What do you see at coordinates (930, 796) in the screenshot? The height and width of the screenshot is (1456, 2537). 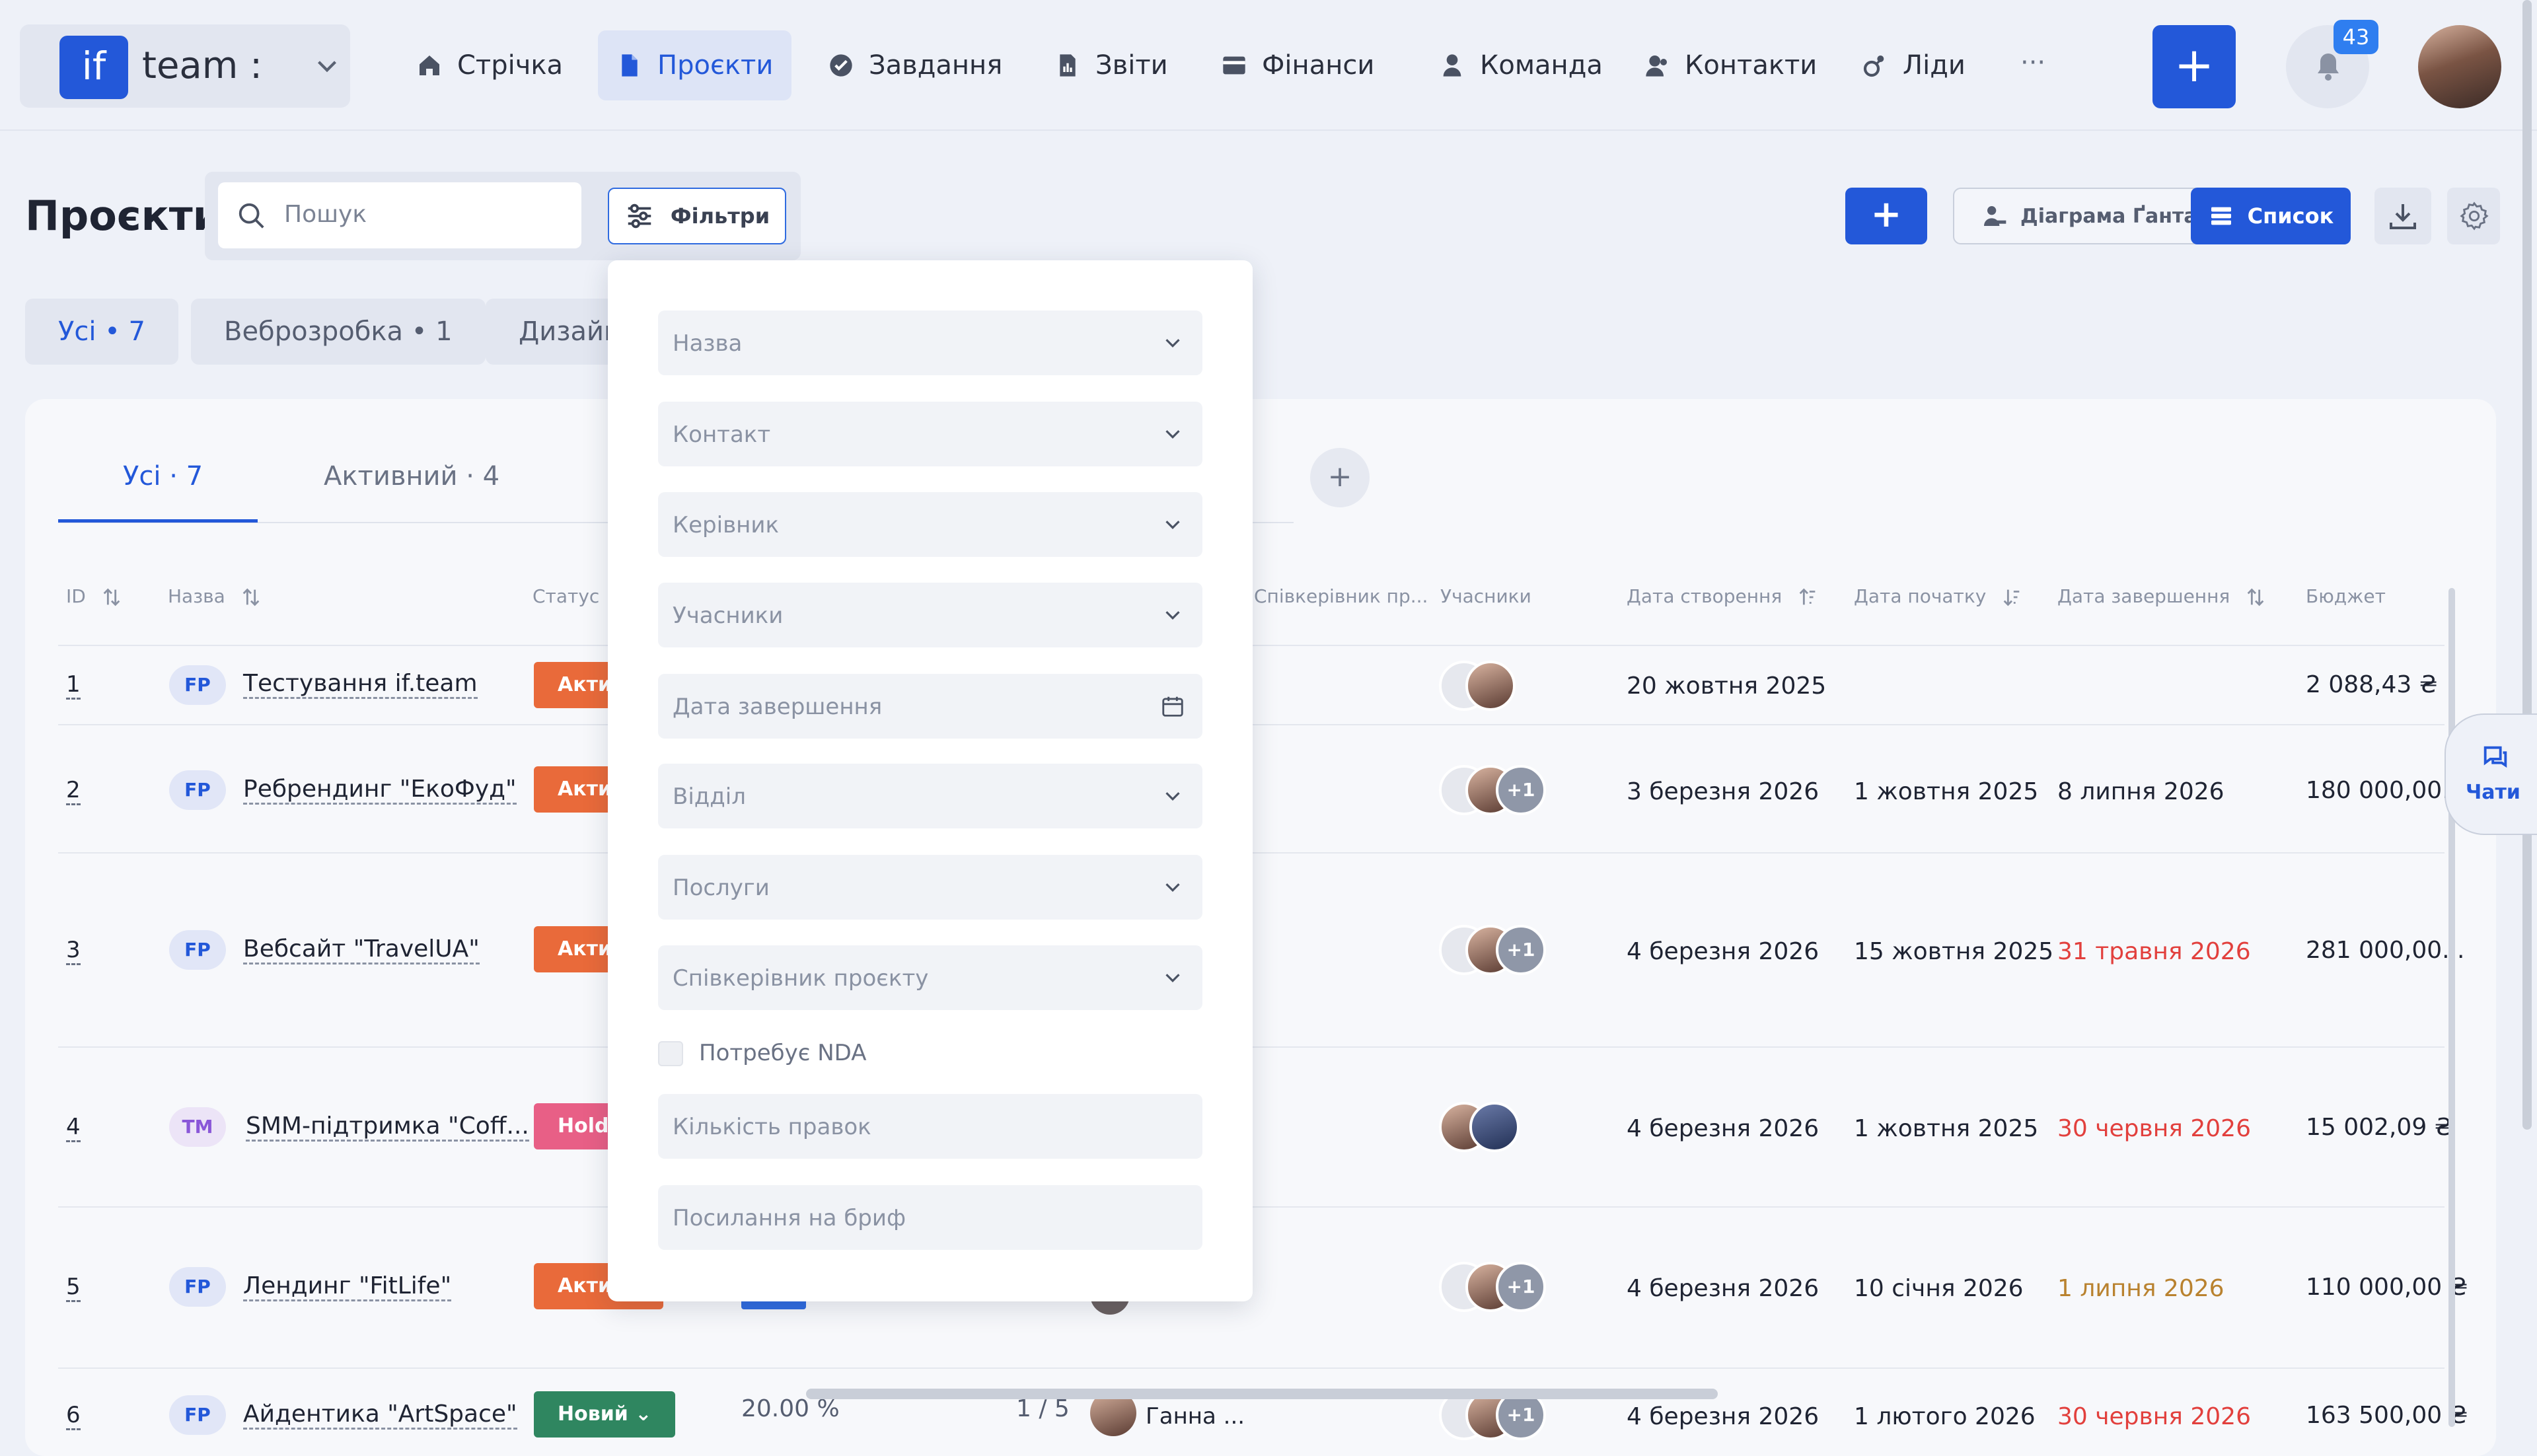 I see `filter-department-select: Відділ` at bounding box center [930, 796].